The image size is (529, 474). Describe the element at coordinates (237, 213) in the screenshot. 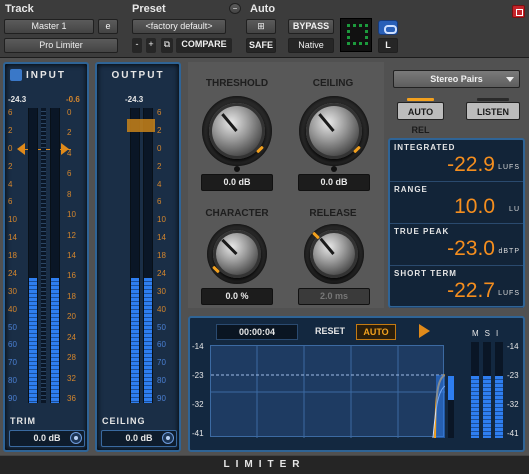

I see `character-label: CHARACTER` at that location.